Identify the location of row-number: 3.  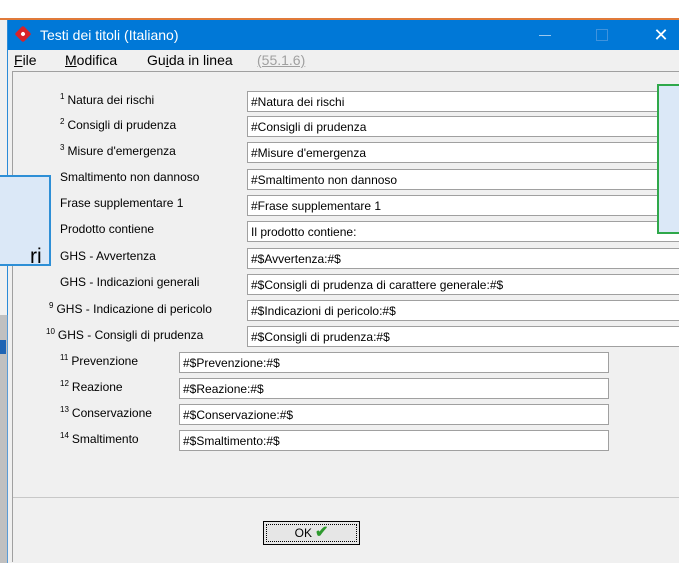
(62, 147).